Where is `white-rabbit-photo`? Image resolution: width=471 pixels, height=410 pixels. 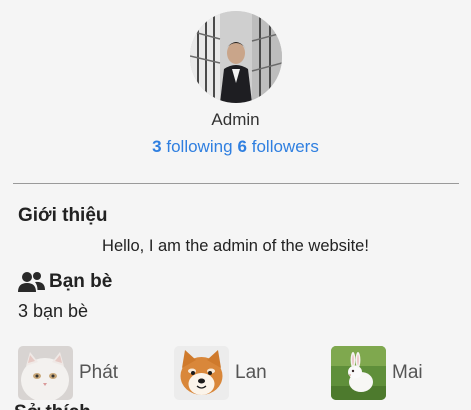
white-rabbit-photo is located at coordinates (358, 373).